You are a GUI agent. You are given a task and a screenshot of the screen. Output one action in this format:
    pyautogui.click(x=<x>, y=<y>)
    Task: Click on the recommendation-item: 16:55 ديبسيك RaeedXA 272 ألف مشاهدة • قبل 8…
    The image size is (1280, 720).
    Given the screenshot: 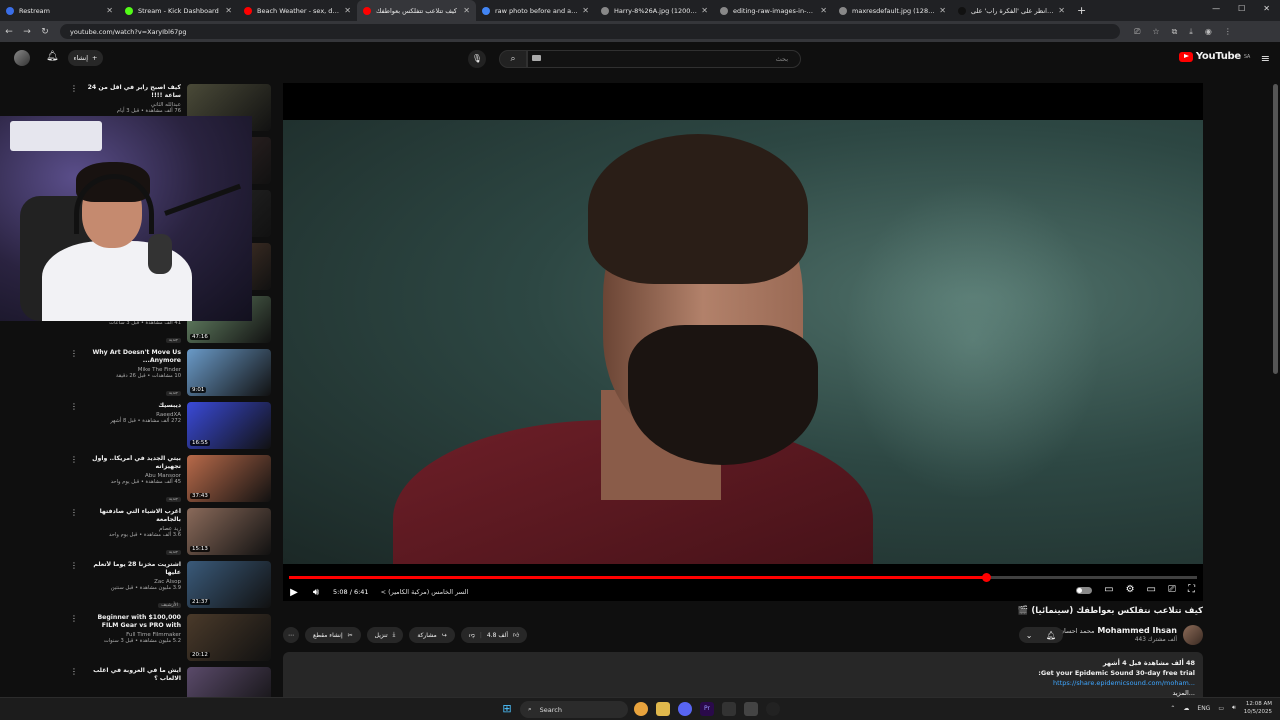 What is the action you would take?
    pyautogui.click(x=171, y=426)
    